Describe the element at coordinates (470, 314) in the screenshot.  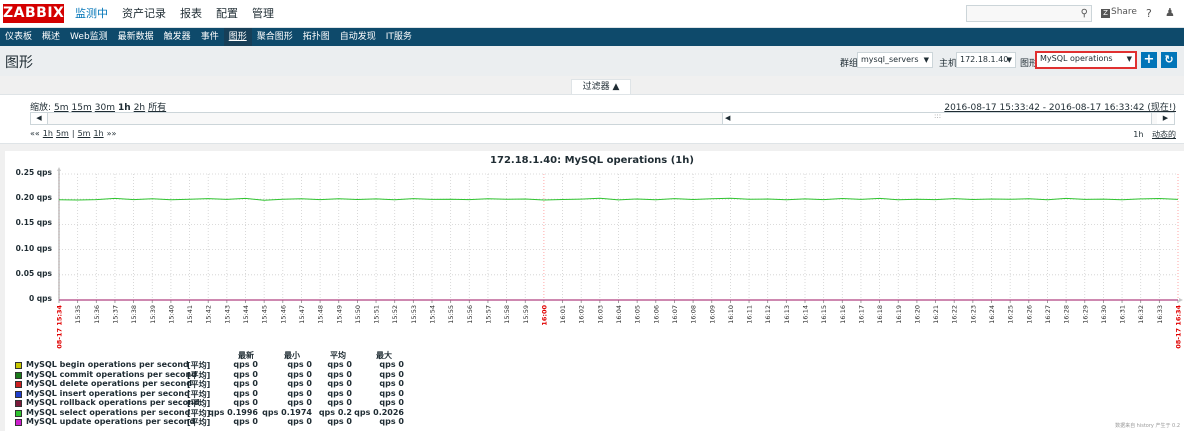
I see `x-tick-label: 15:56` at that location.